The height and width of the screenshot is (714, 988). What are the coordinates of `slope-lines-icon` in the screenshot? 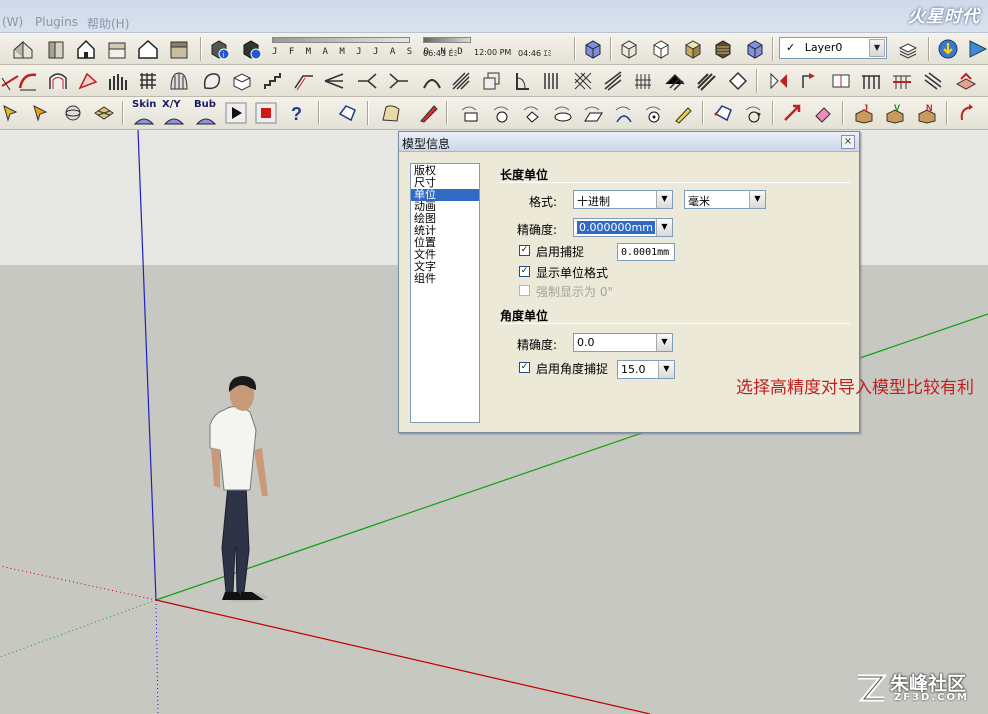 It's located at (613, 81).